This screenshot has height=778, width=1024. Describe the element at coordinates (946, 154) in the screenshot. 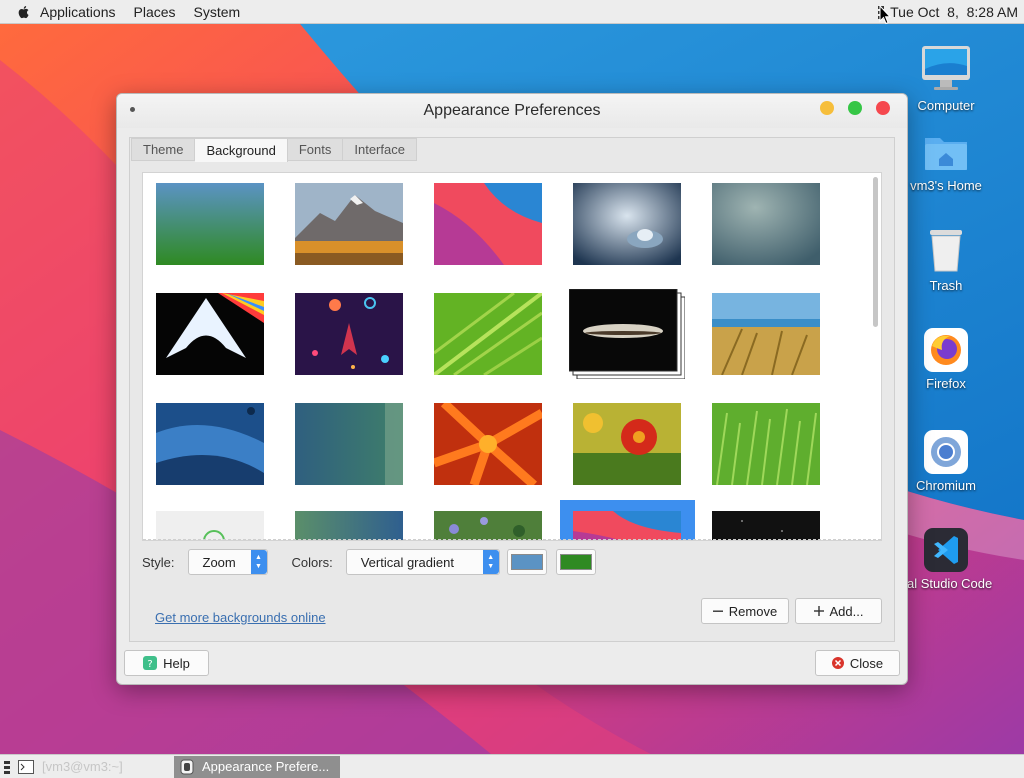

I see `home-folder-icon` at that location.